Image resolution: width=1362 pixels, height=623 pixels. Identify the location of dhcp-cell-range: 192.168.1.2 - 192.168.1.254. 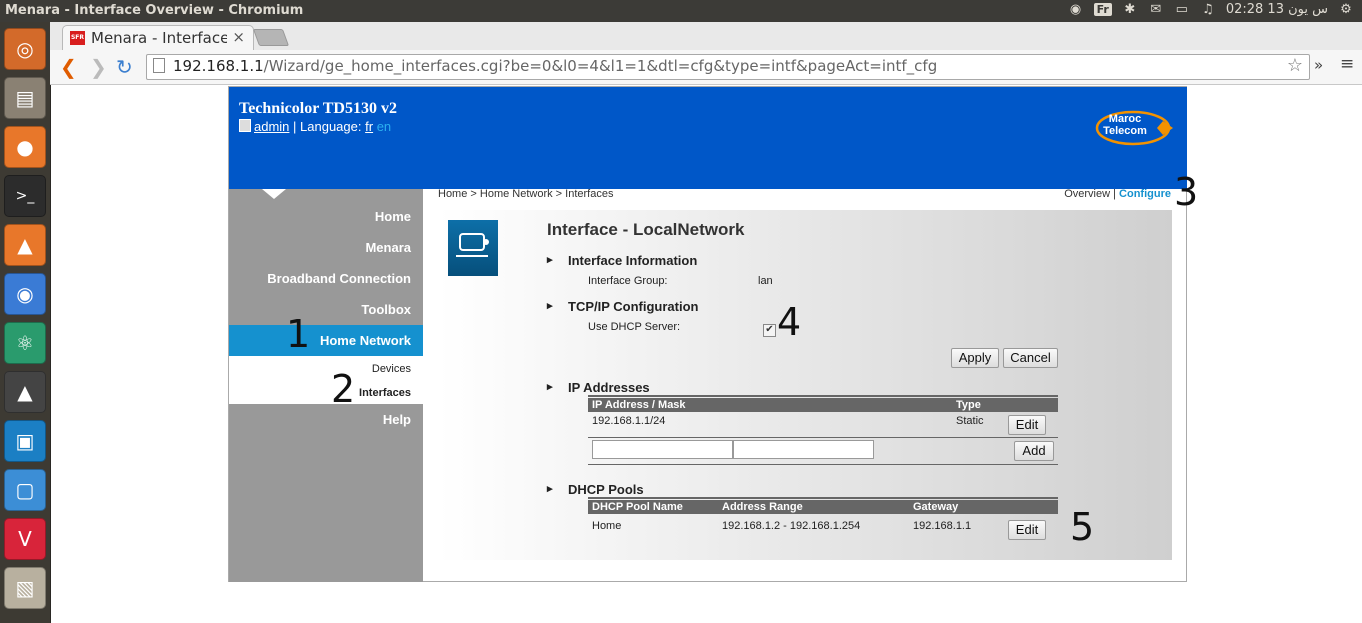
(791, 526).